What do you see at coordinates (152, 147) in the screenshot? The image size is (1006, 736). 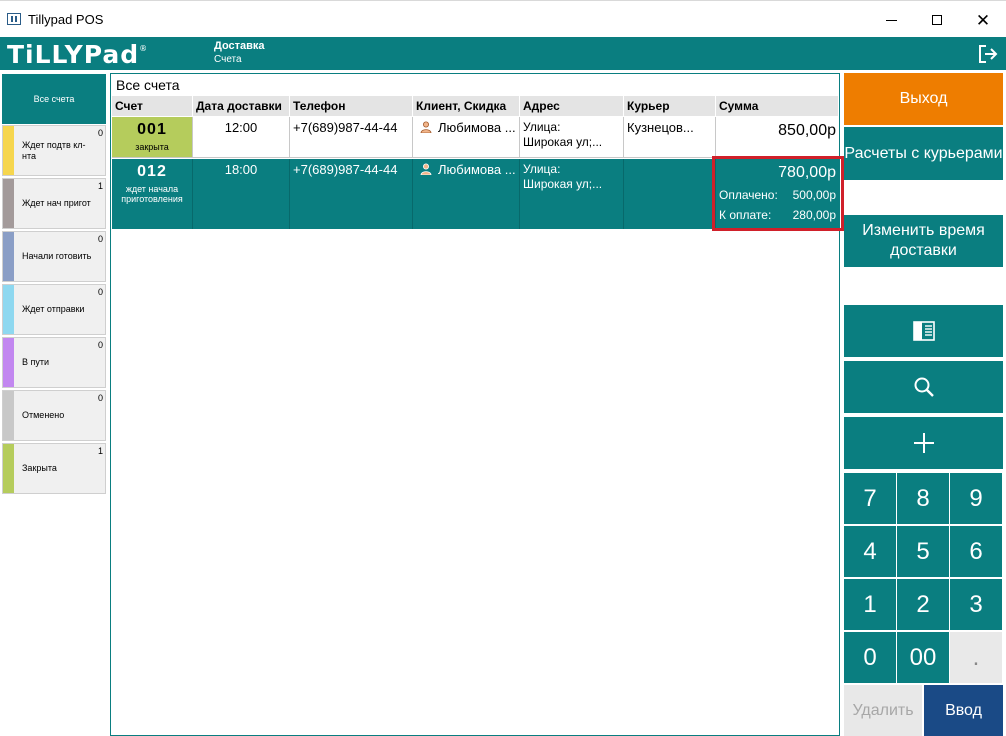 I see `bill-status: закрыта` at bounding box center [152, 147].